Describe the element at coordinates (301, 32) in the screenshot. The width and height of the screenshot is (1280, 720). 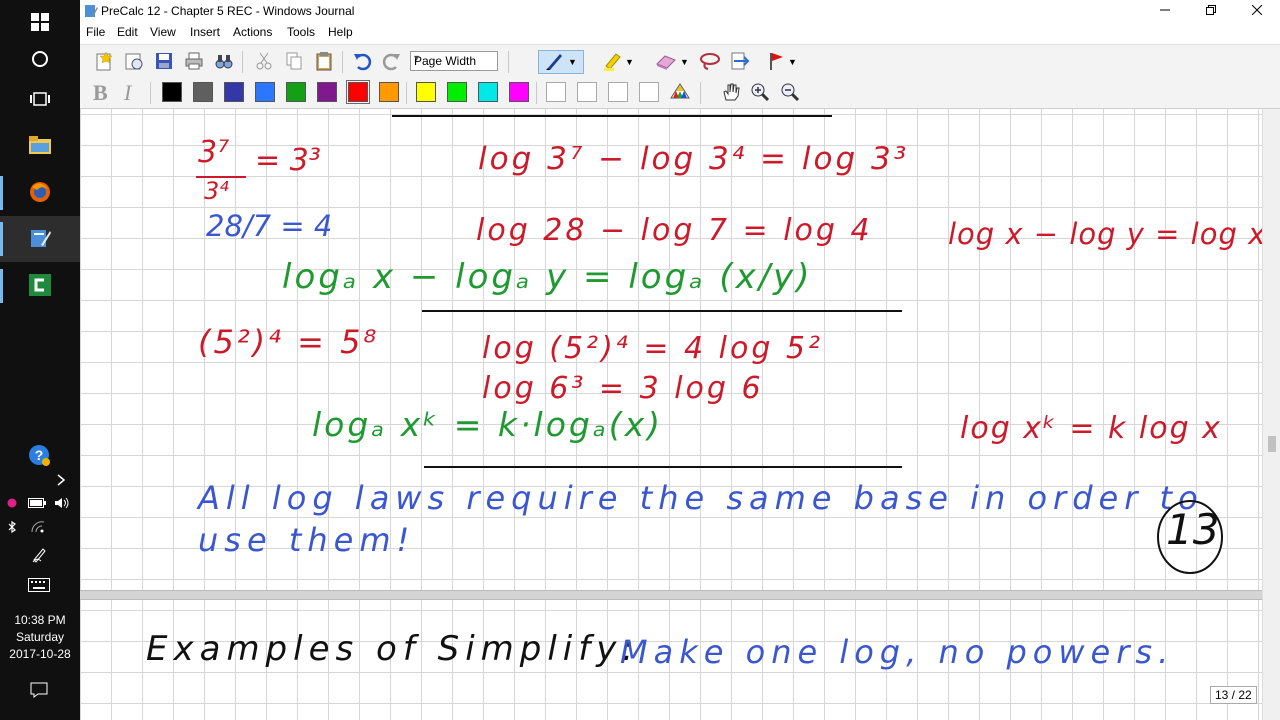
I see `menu-tools: Tools` at that location.